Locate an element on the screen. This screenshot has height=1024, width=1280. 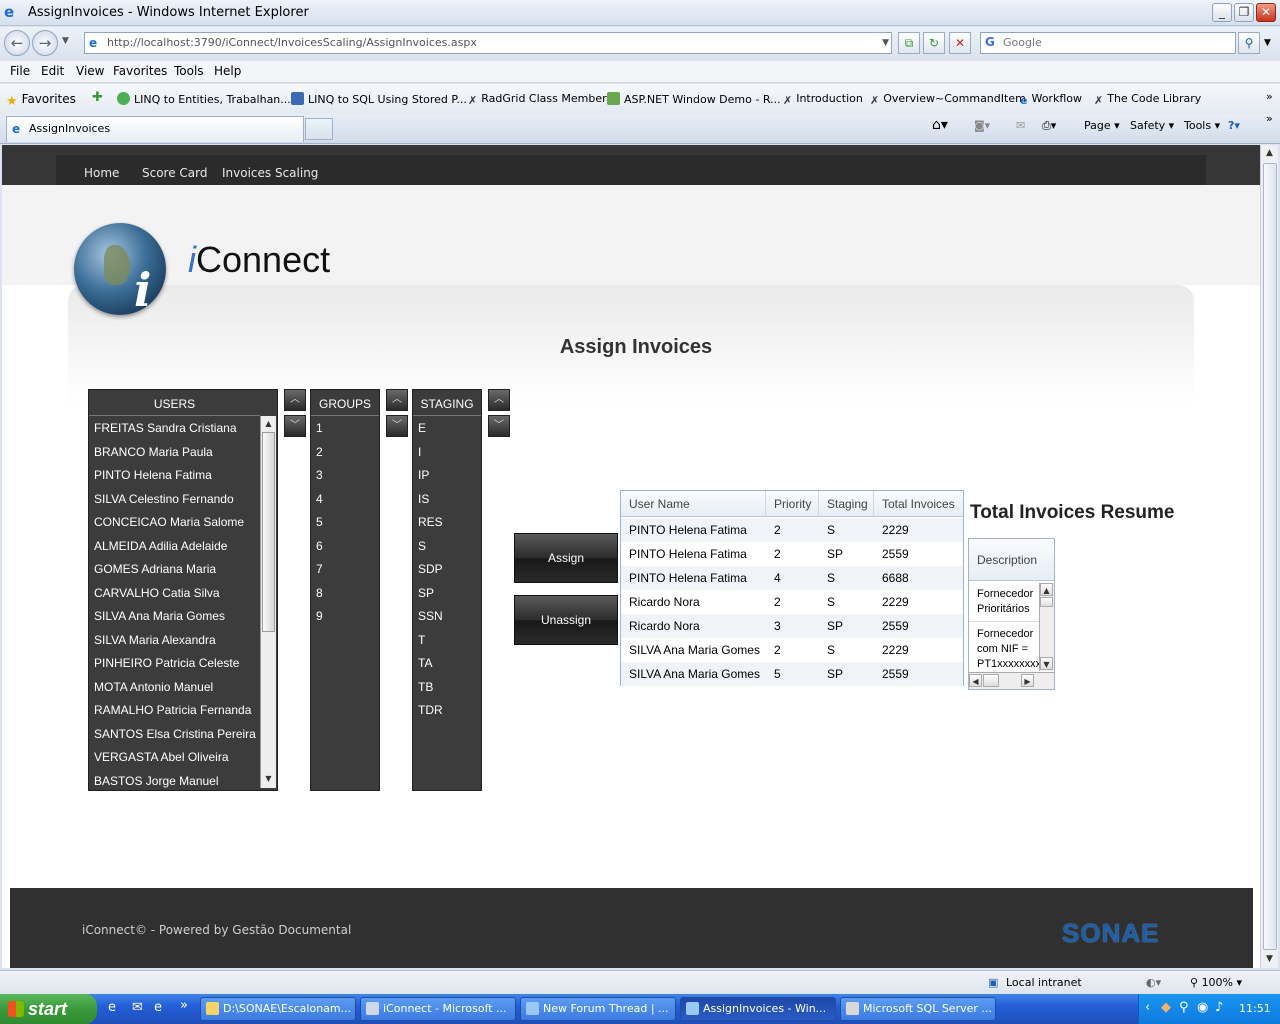
stop-icon: ✕ is located at coordinates (960, 43).